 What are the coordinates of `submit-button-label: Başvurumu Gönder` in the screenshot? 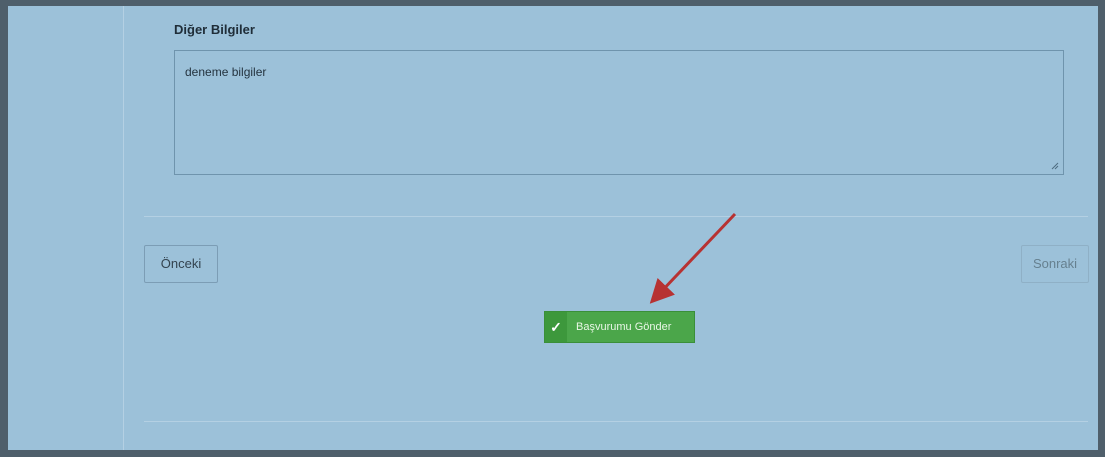 It's located at (624, 327).